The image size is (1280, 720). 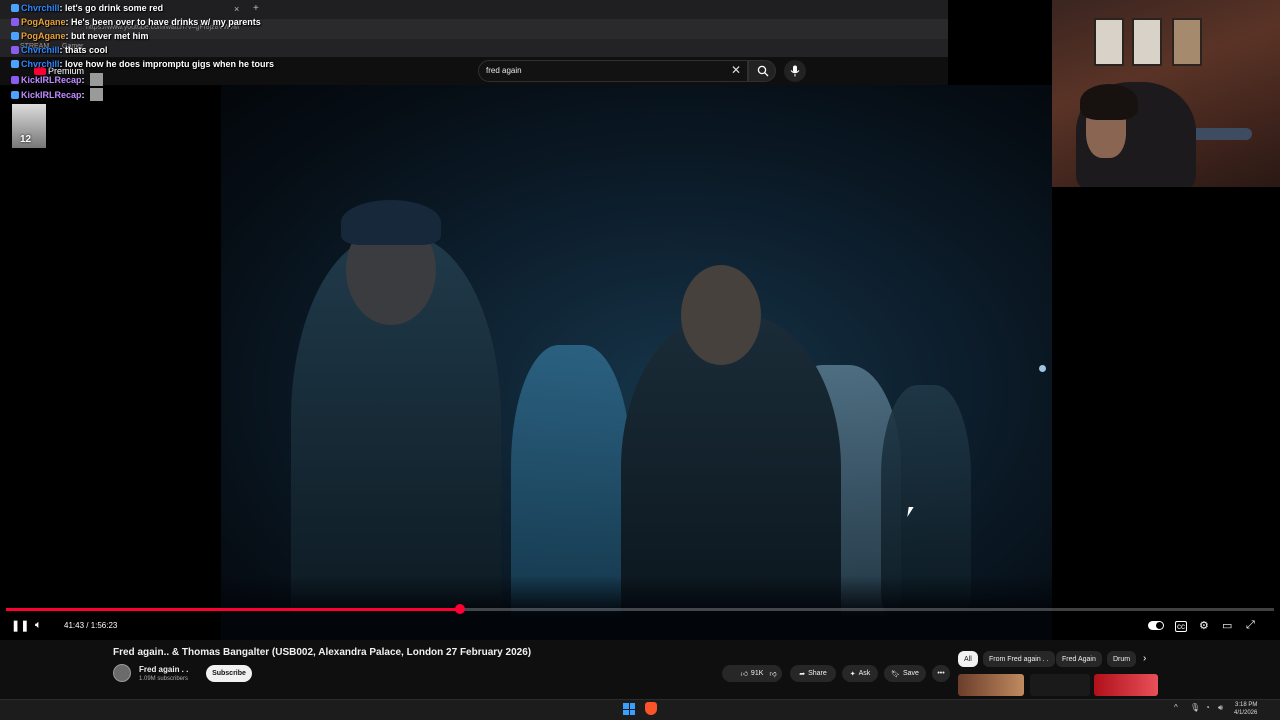 What do you see at coordinates (86, 50) in the screenshot?
I see `chat-text: thats cool` at bounding box center [86, 50].